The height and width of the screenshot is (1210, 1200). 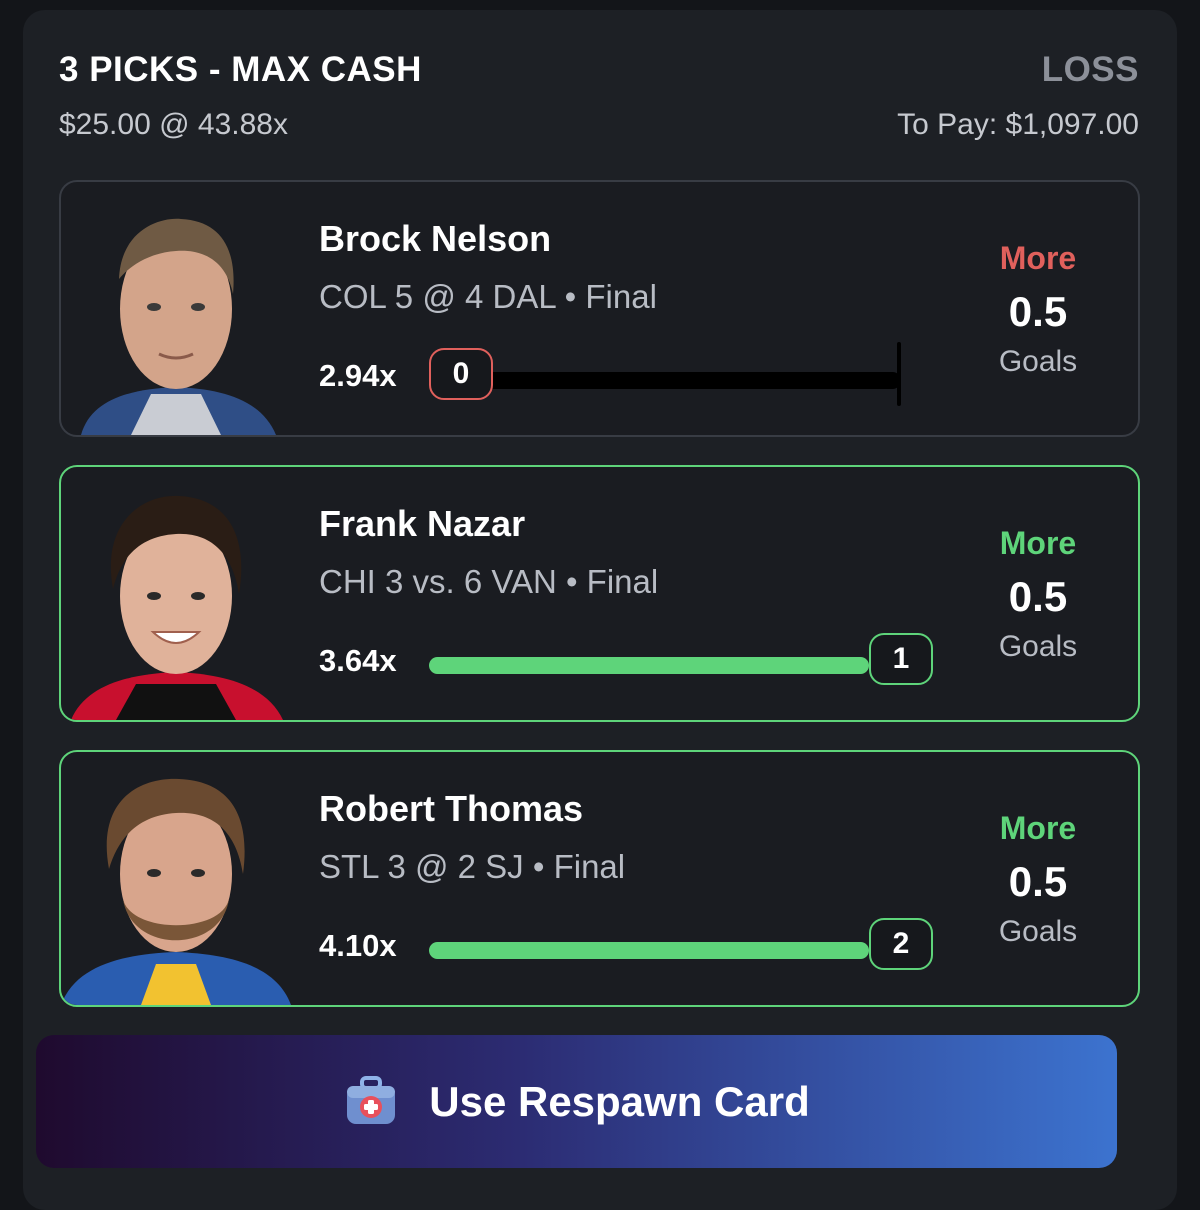 What do you see at coordinates (451, 808) in the screenshot?
I see `player-name: Robert Thomas` at bounding box center [451, 808].